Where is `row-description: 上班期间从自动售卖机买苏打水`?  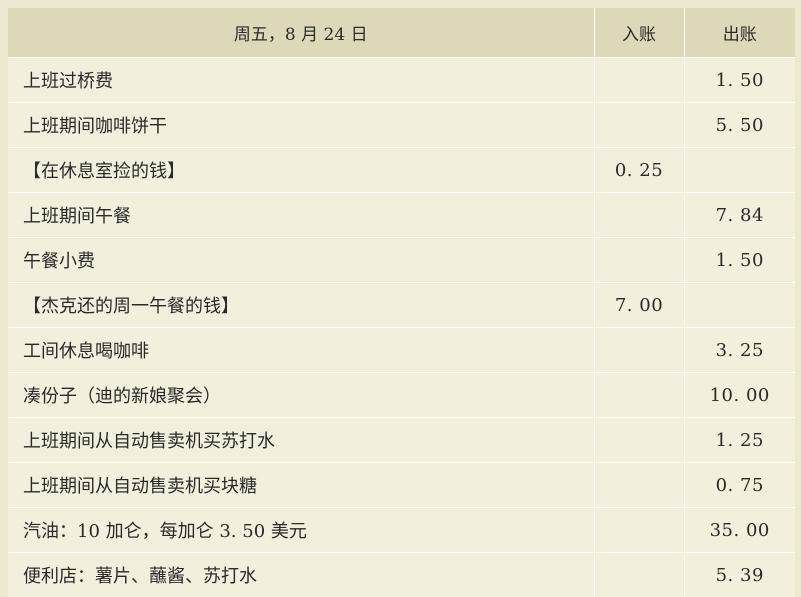
row-description: 上班期间从自动售卖机买苏打水 is located at coordinates (301, 440).